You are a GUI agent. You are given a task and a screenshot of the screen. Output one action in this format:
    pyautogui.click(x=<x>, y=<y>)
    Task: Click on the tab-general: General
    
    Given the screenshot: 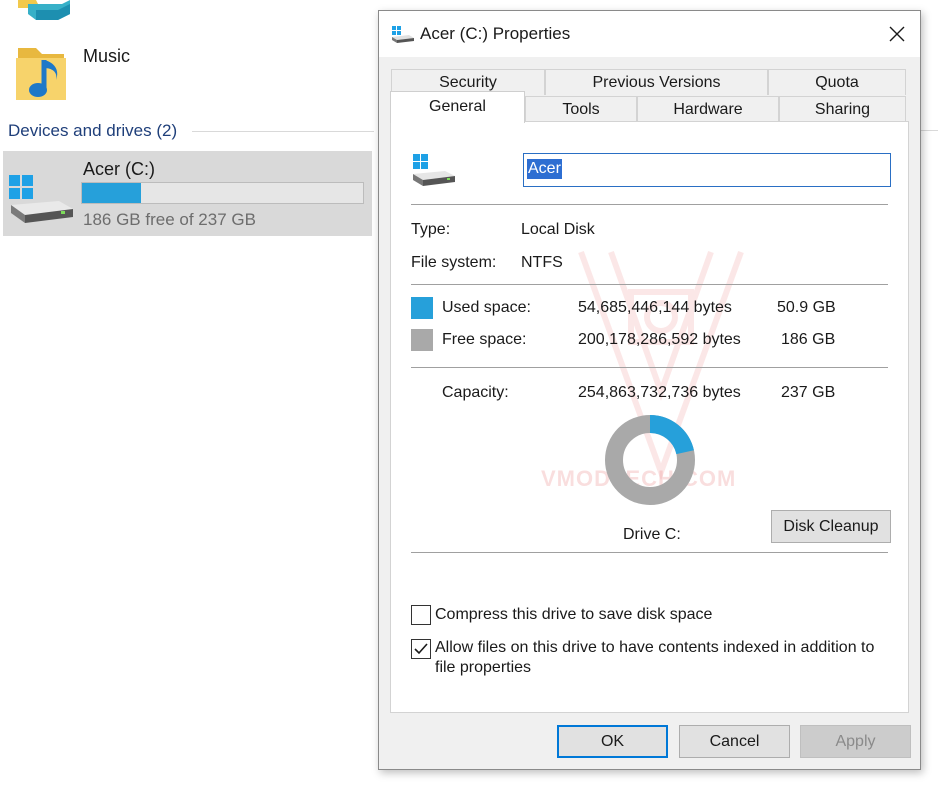 What is the action you would take?
    pyautogui.click(x=457, y=107)
    